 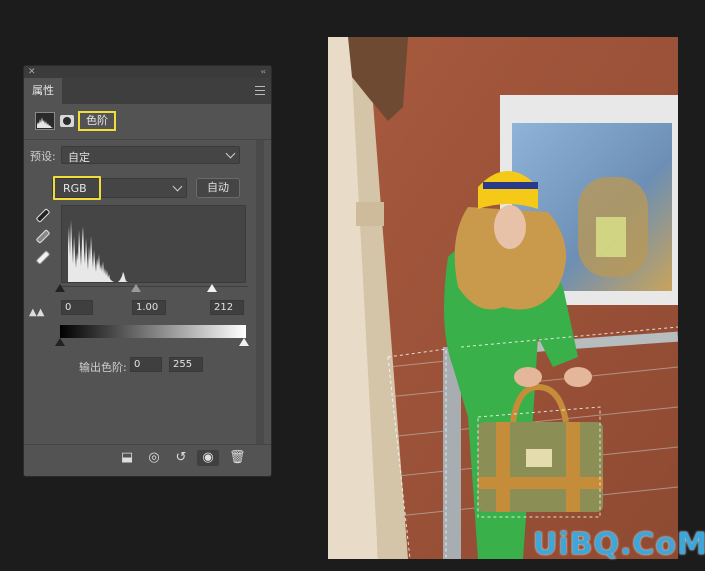 What do you see at coordinates (147, 139) in the screenshot?
I see `divider` at bounding box center [147, 139].